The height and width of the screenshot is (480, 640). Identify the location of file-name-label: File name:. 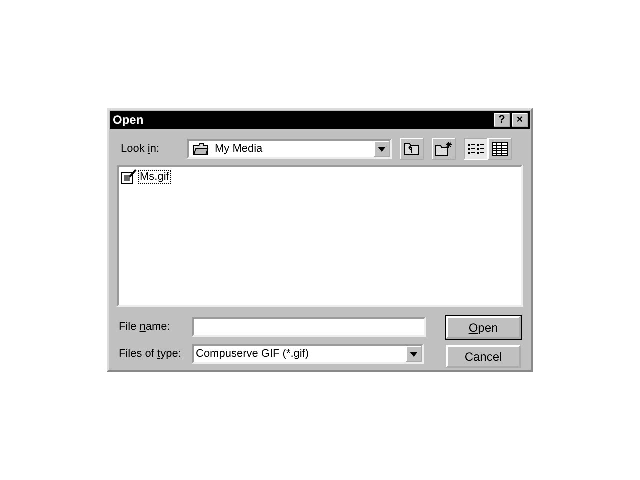
(145, 327).